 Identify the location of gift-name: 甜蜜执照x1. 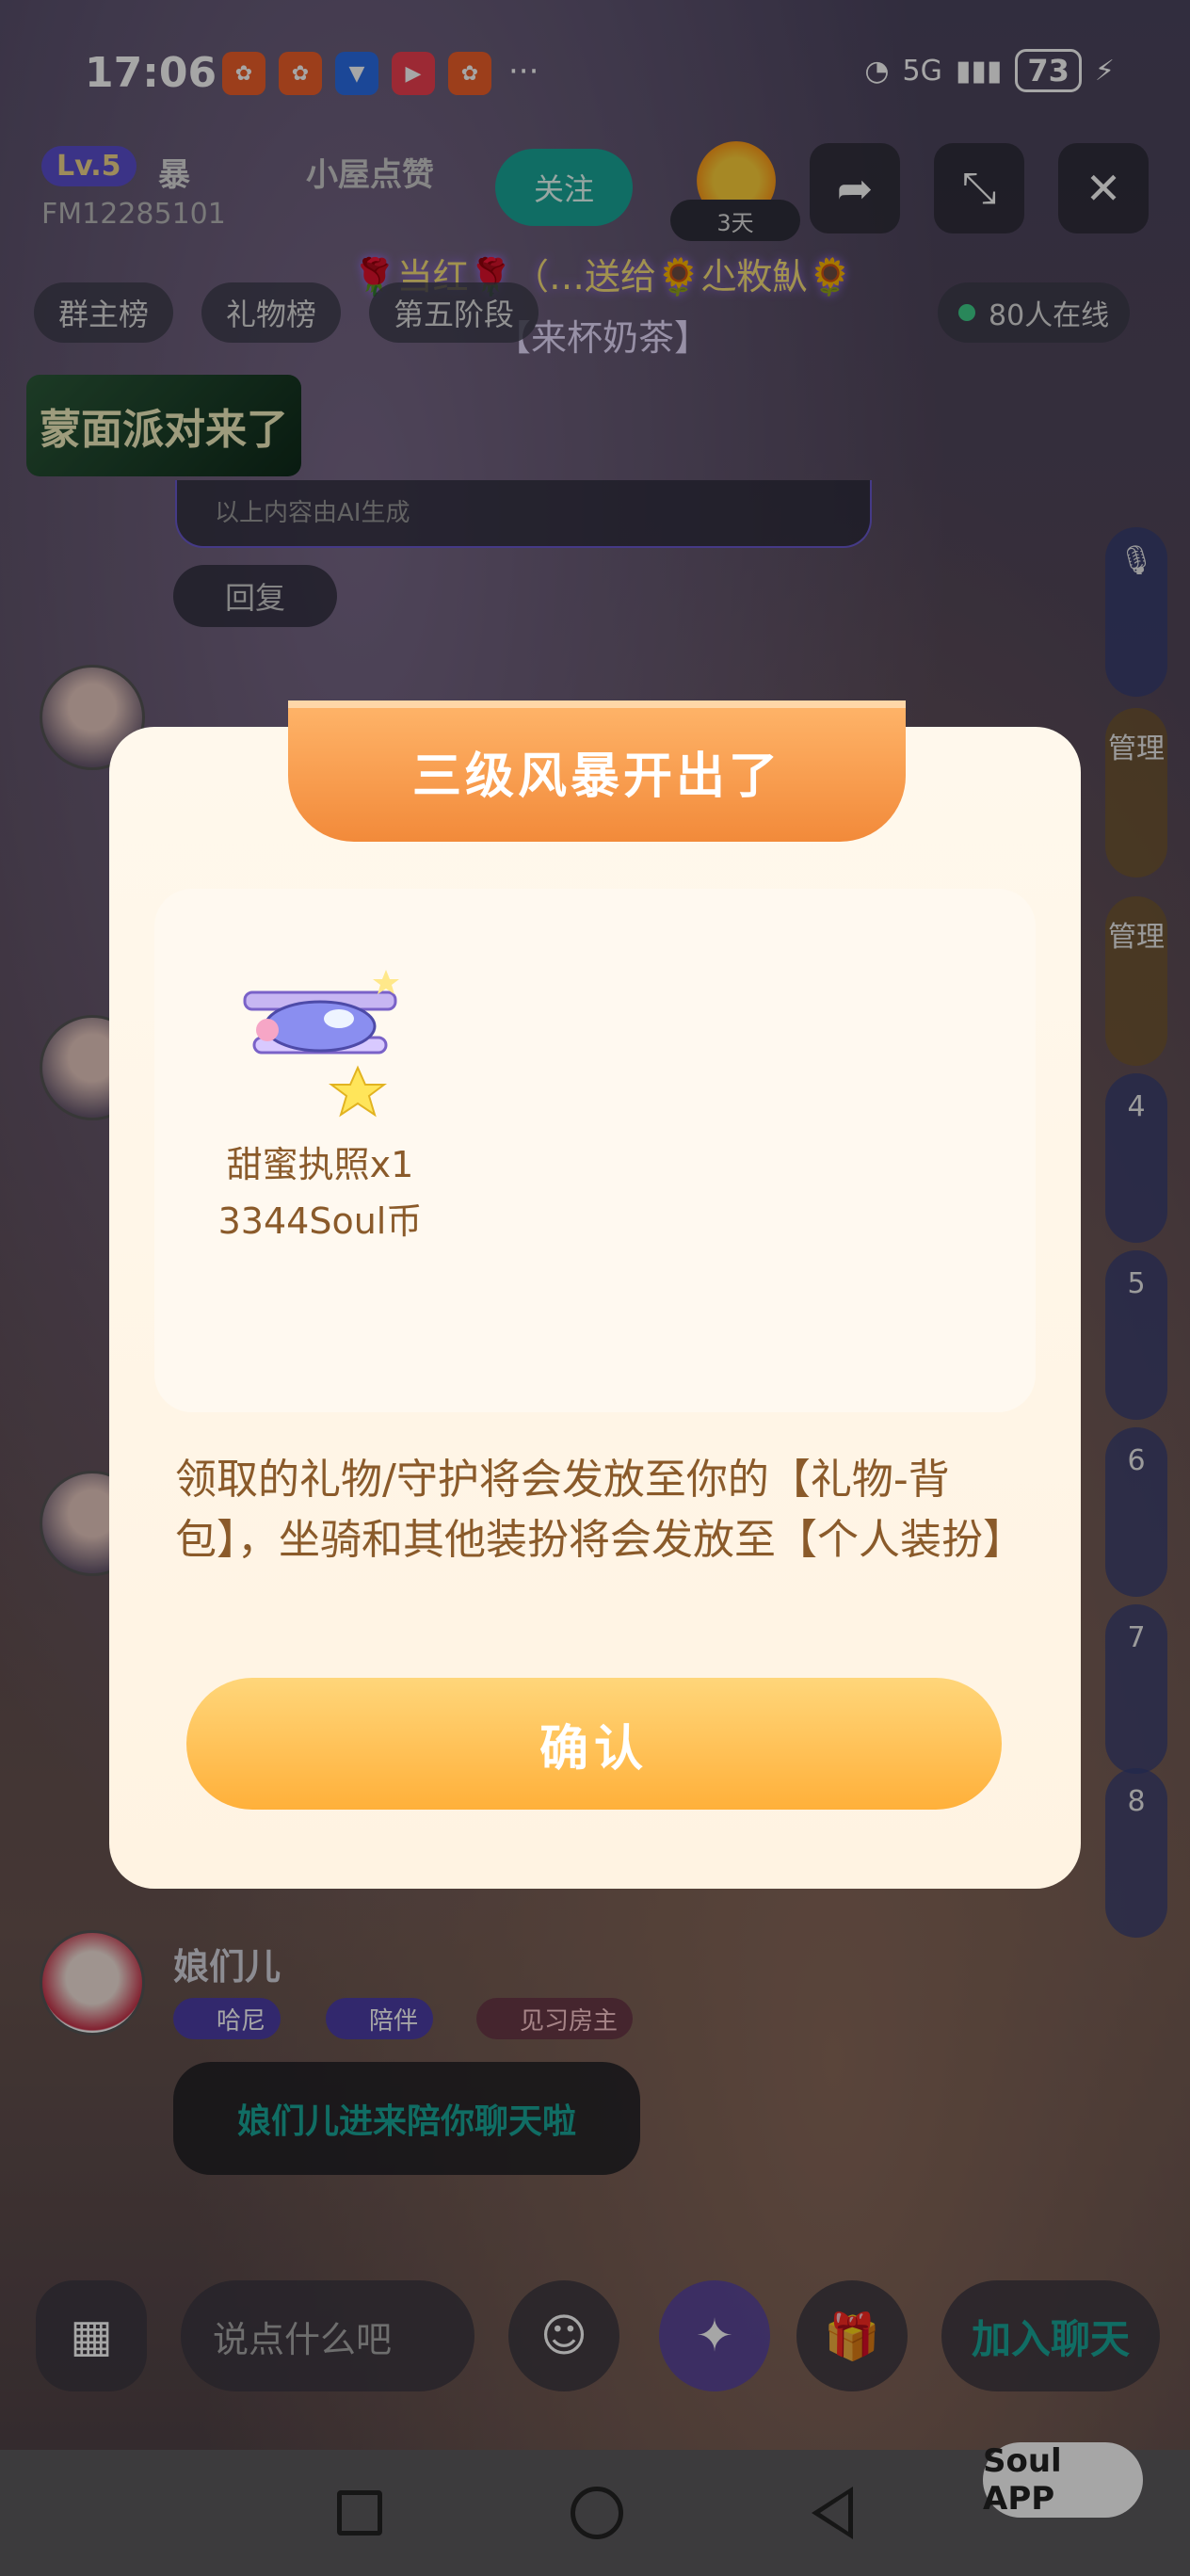
(320, 1164).